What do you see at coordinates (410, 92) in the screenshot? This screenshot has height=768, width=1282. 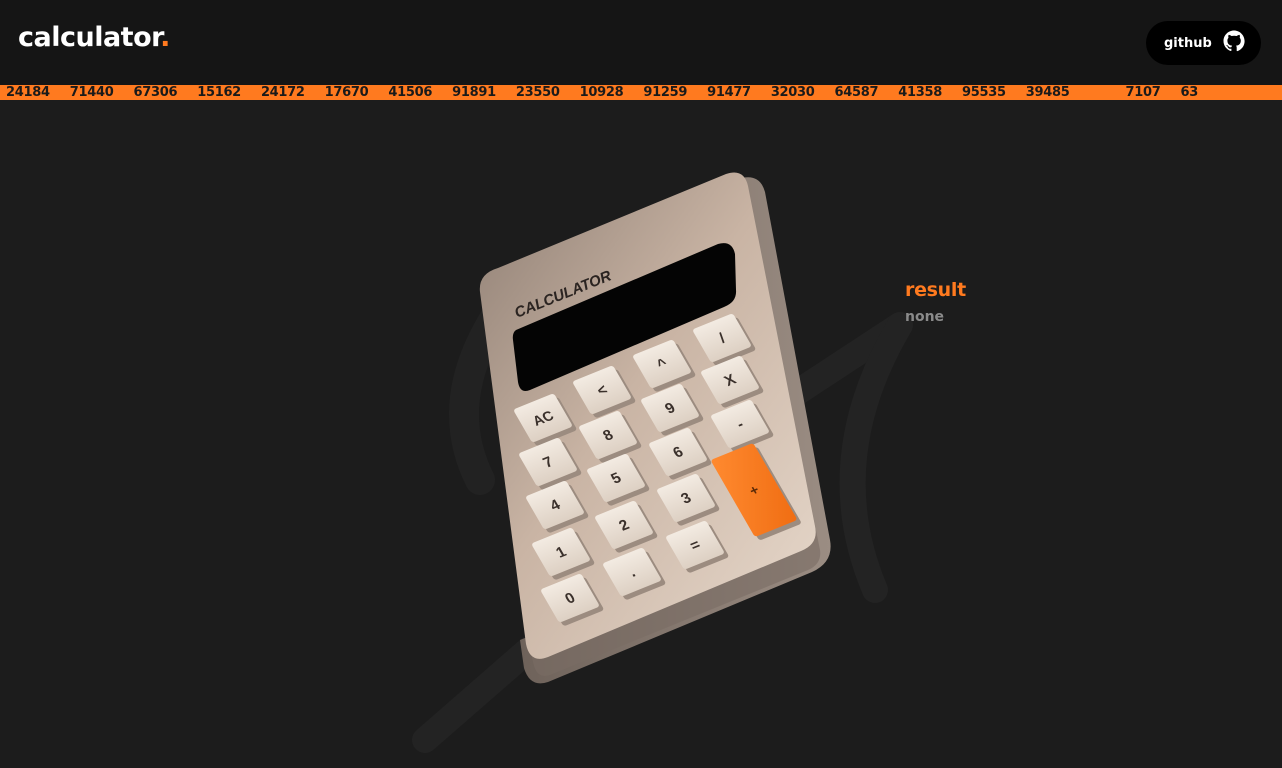 I see `ticker-number: 41506` at bounding box center [410, 92].